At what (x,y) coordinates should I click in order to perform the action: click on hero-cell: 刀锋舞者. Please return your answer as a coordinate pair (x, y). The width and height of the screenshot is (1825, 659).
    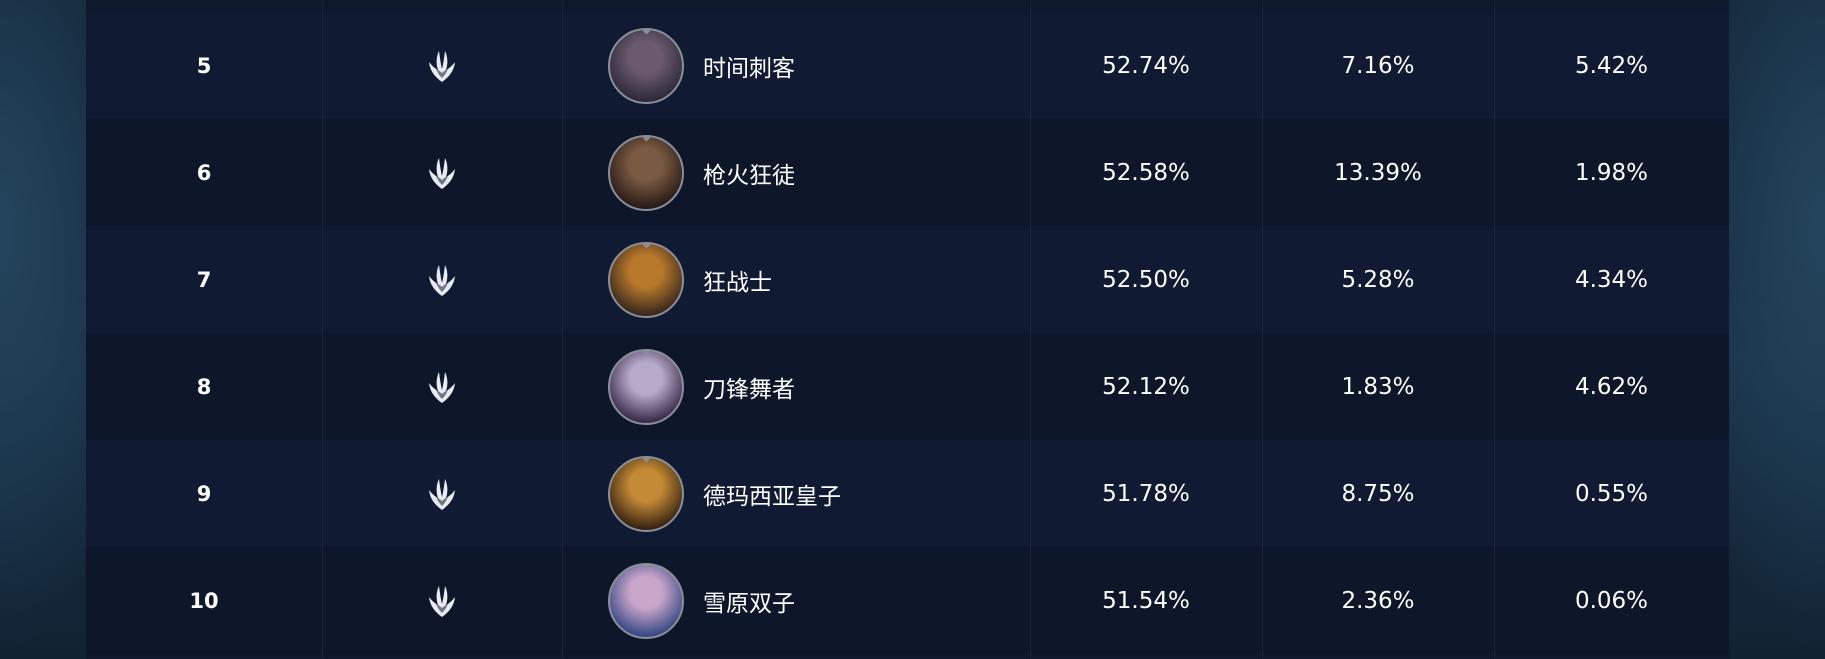
    Looking at the image, I should click on (808, 386).